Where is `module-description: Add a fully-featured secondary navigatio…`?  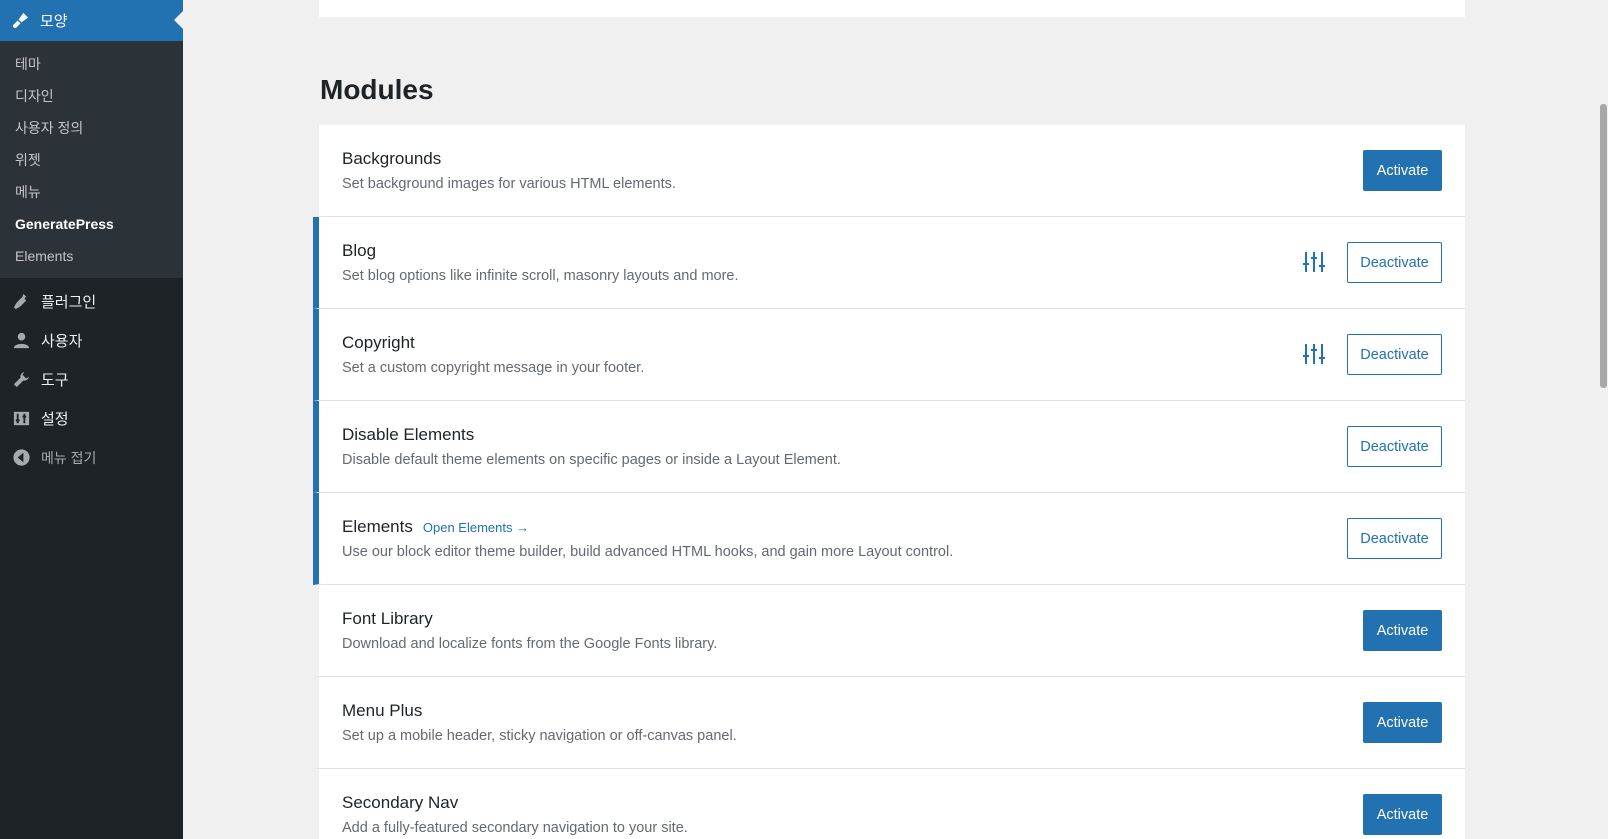 module-description: Add a fully-featured secondary navigatio… is located at coordinates (515, 828).